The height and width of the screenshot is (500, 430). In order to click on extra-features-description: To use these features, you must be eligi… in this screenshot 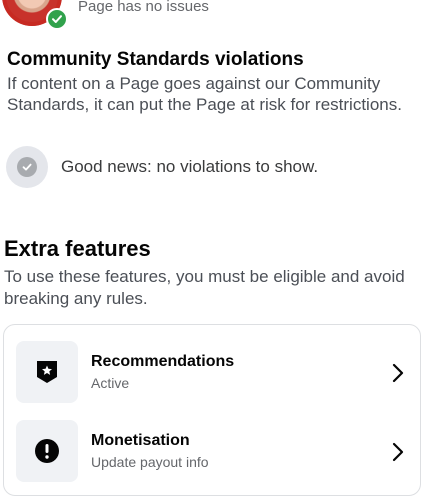, I will do `click(204, 287)`.